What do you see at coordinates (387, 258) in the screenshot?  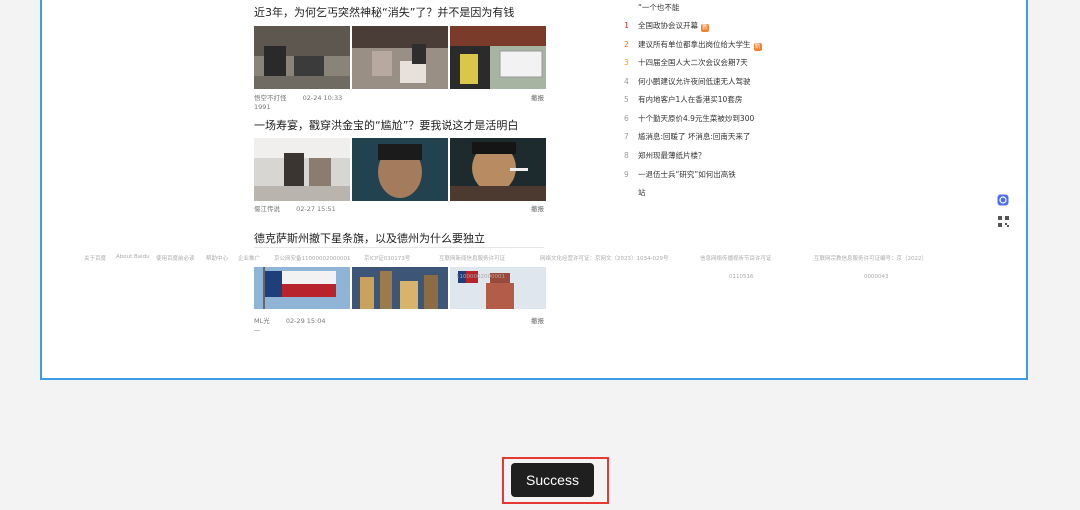 I see `footer-link: 京ICP证030173号` at bounding box center [387, 258].